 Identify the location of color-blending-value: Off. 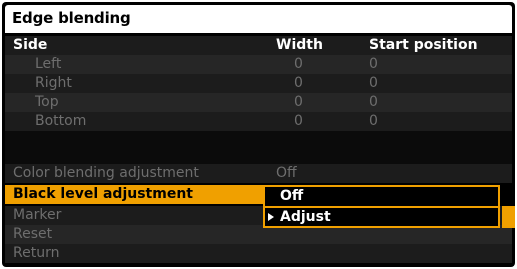
(286, 173).